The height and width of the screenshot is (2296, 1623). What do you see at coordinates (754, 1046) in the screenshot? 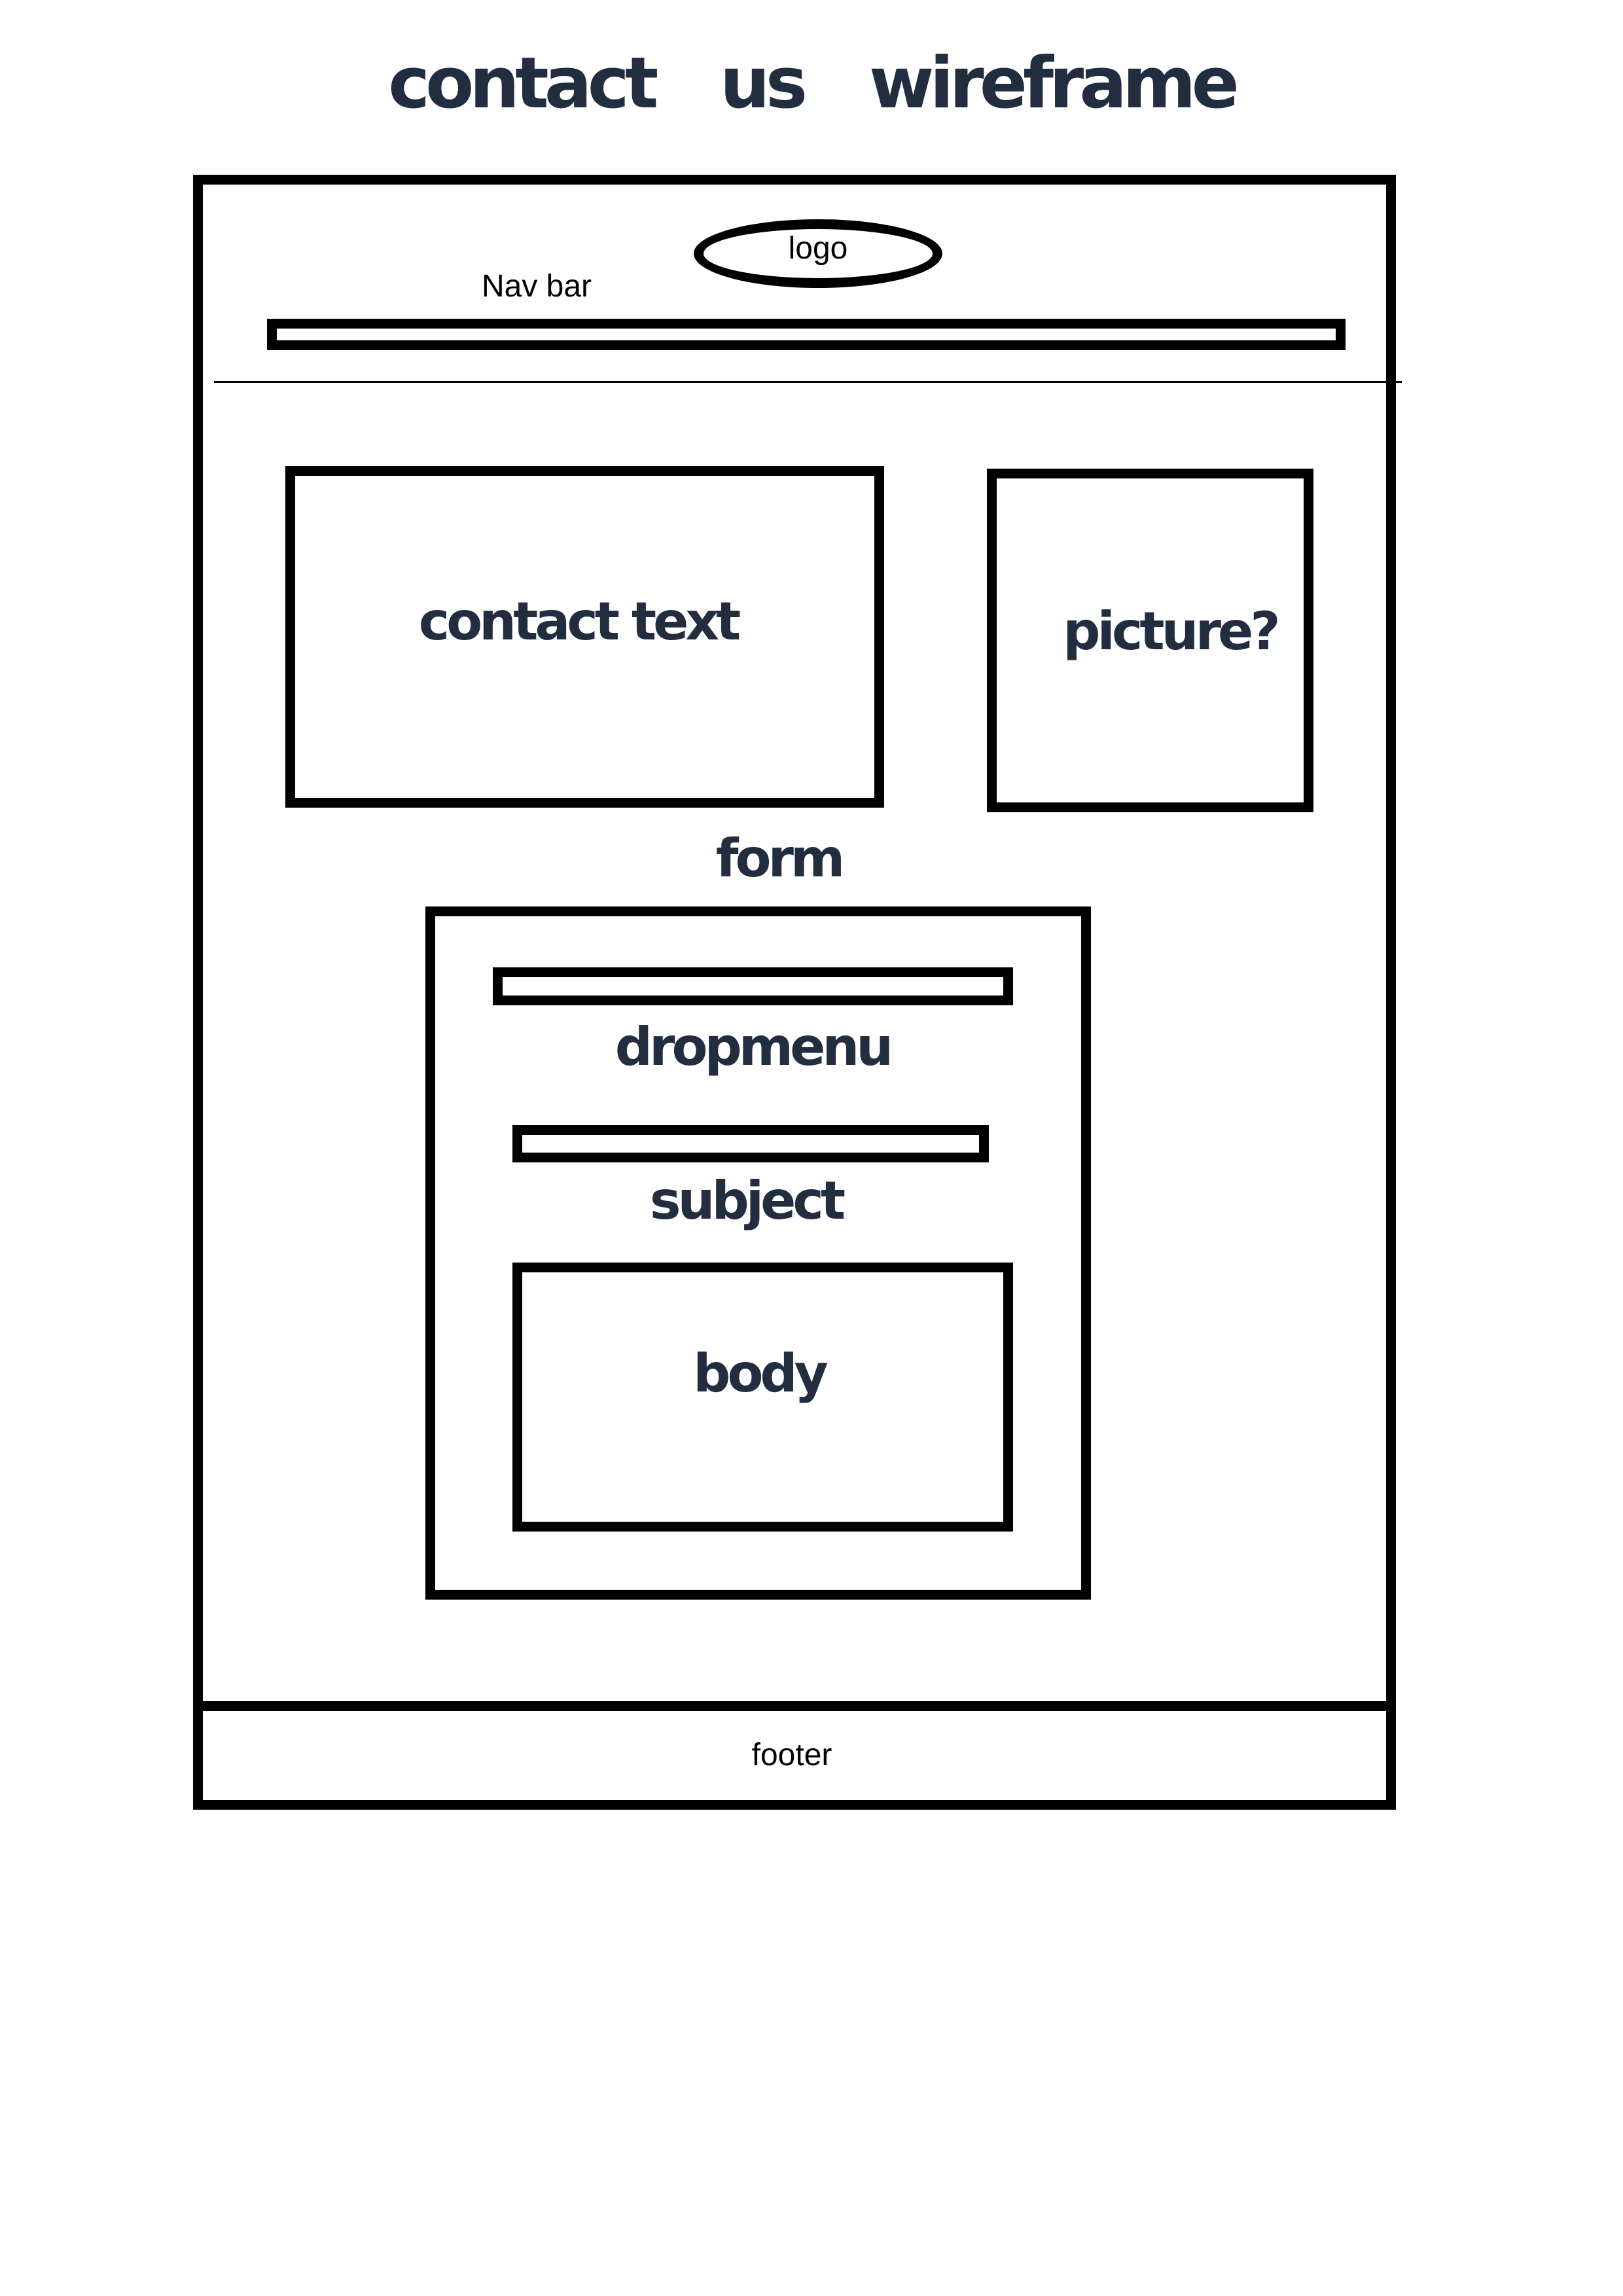
I see `dropmenu-label: dropmenu` at bounding box center [754, 1046].